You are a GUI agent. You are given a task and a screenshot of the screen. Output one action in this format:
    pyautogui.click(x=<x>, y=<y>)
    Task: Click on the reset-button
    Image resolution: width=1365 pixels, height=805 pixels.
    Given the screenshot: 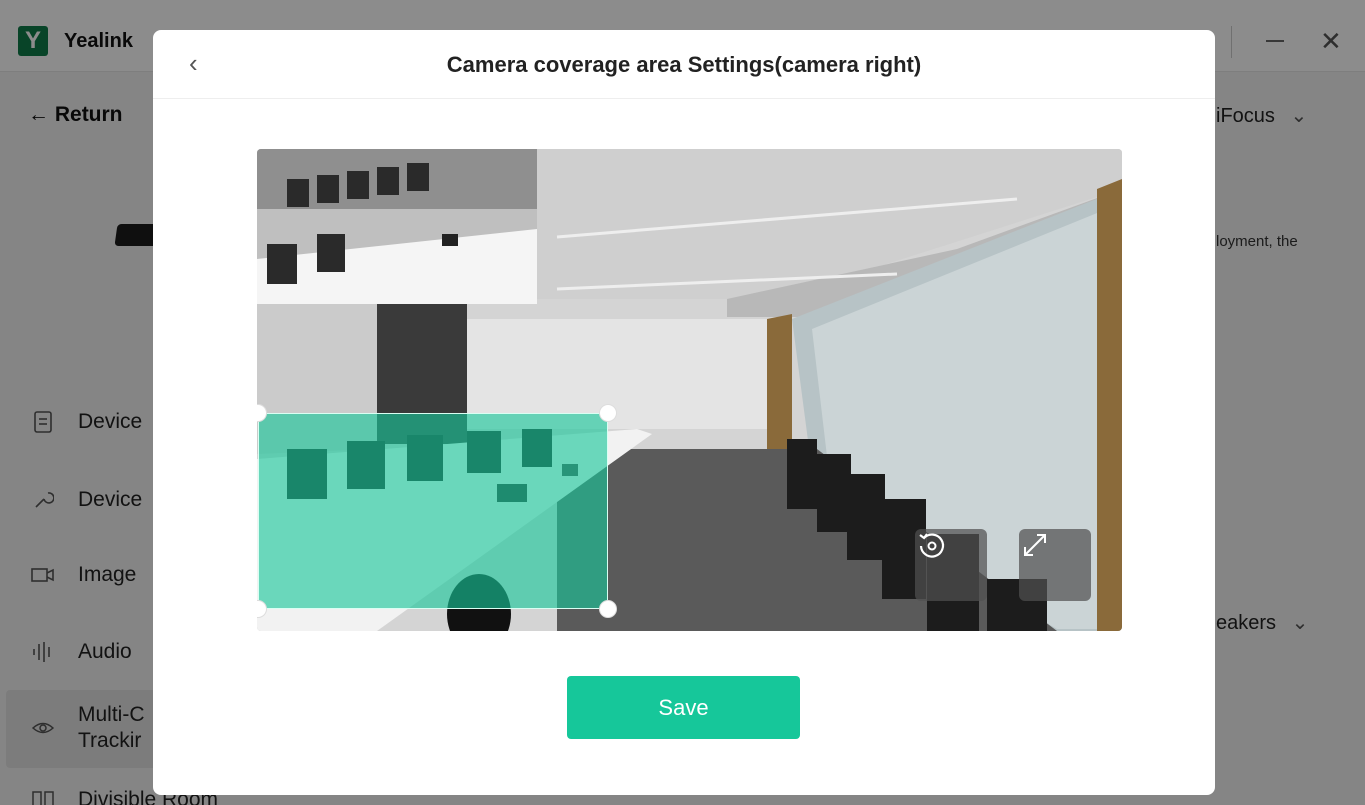 What is the action you would take?
    pyautogui.click(x=951, y=565)
    